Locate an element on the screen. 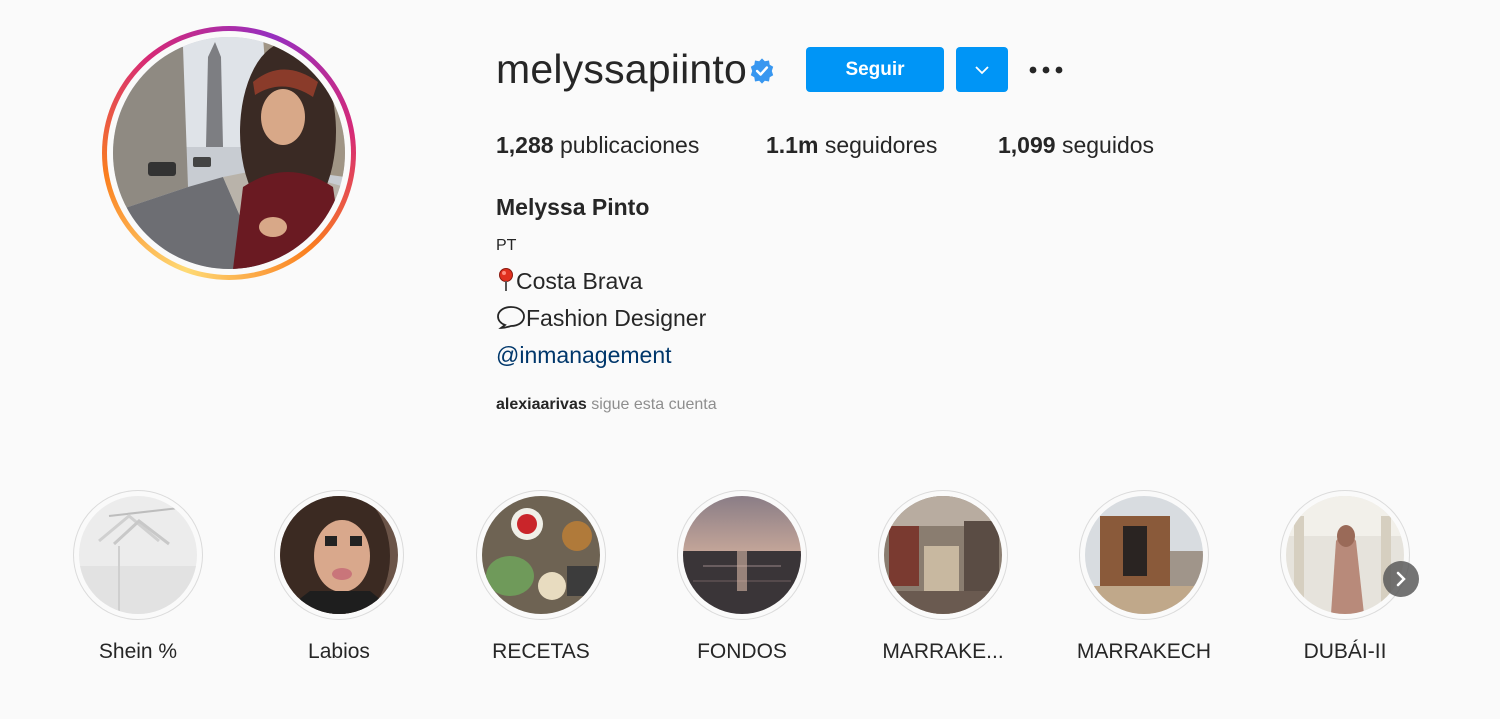 This screenshot has width=1500, height=719. chevron-down-icon is located at coordinates (982, 69).